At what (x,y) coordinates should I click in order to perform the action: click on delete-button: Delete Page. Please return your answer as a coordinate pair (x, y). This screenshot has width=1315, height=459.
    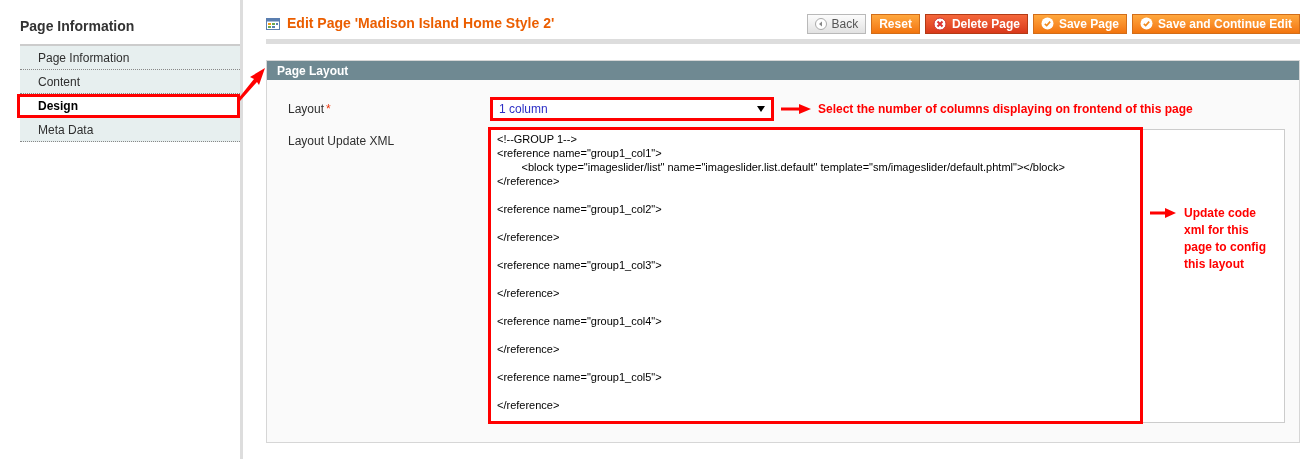
    Looking at the image, I should click on (976, 23).